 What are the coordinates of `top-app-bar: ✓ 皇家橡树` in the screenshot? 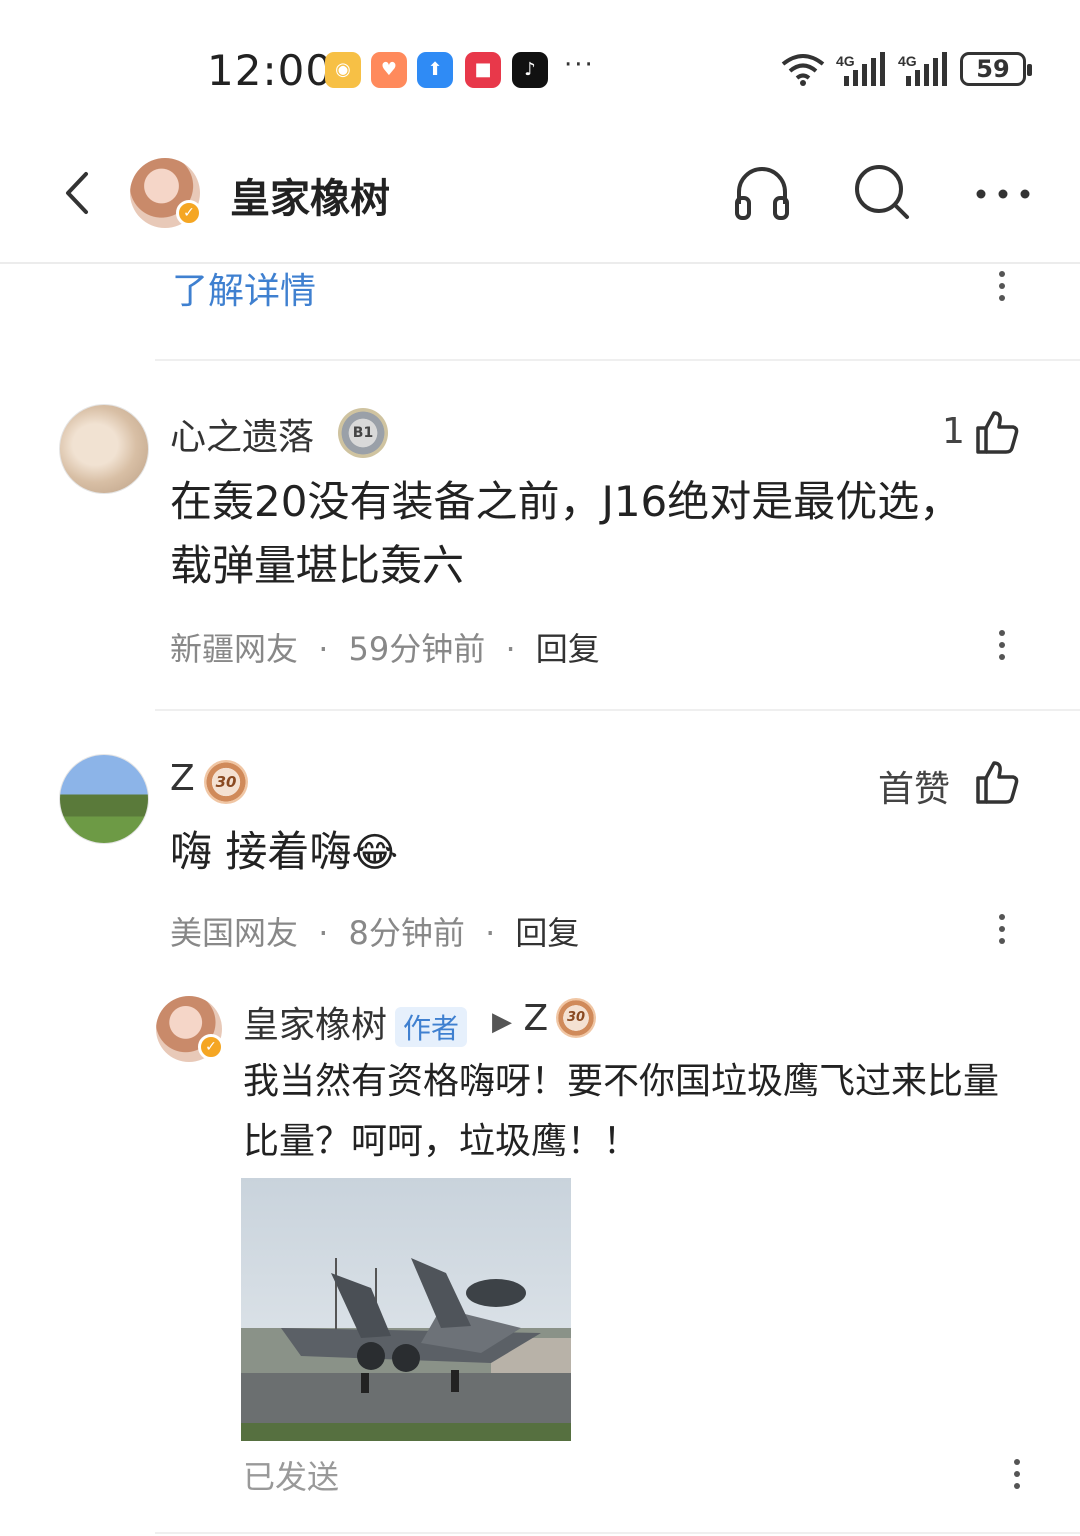 It's located at (540, 197).